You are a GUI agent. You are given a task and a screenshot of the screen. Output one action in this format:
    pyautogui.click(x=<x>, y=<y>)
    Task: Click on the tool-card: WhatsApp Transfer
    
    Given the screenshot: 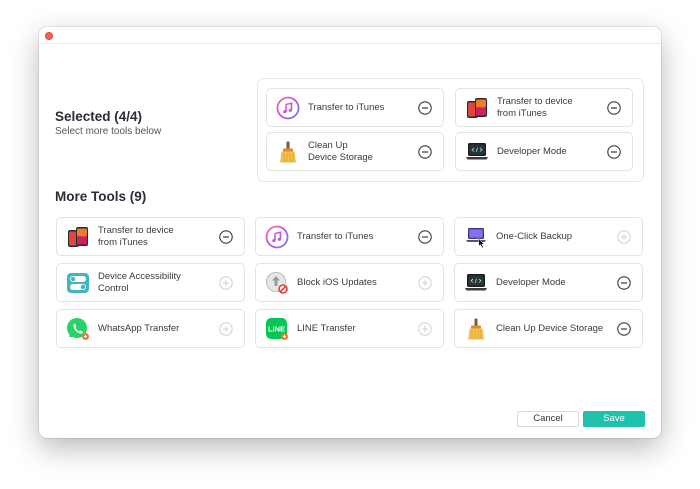 What is the action you would take?
    pyautogui.click(x=150, y=328)
    